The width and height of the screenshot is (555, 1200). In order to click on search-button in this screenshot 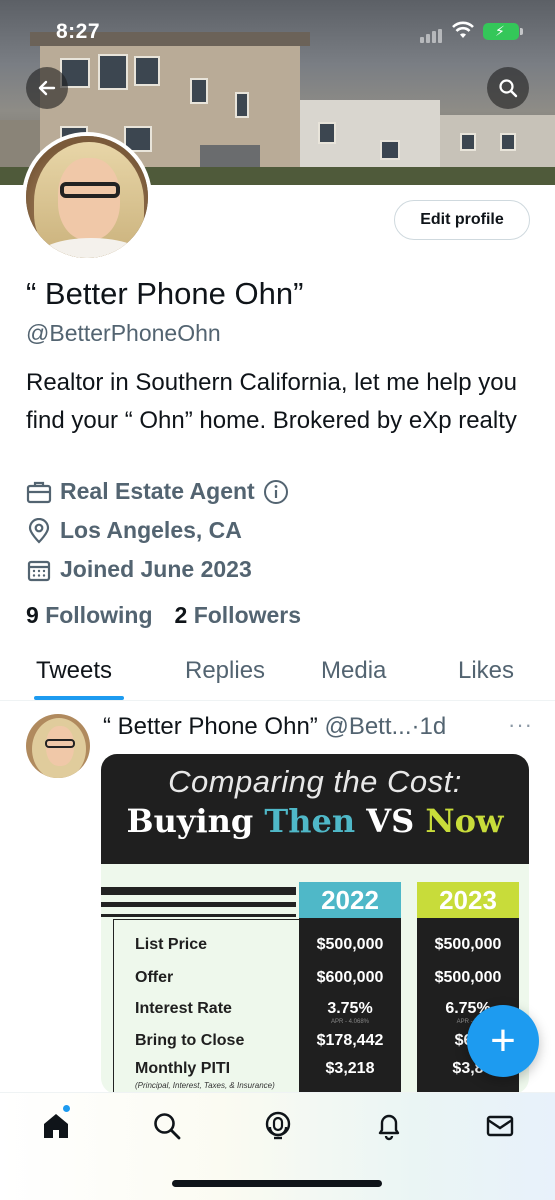, I will do `click(508, 88)`.